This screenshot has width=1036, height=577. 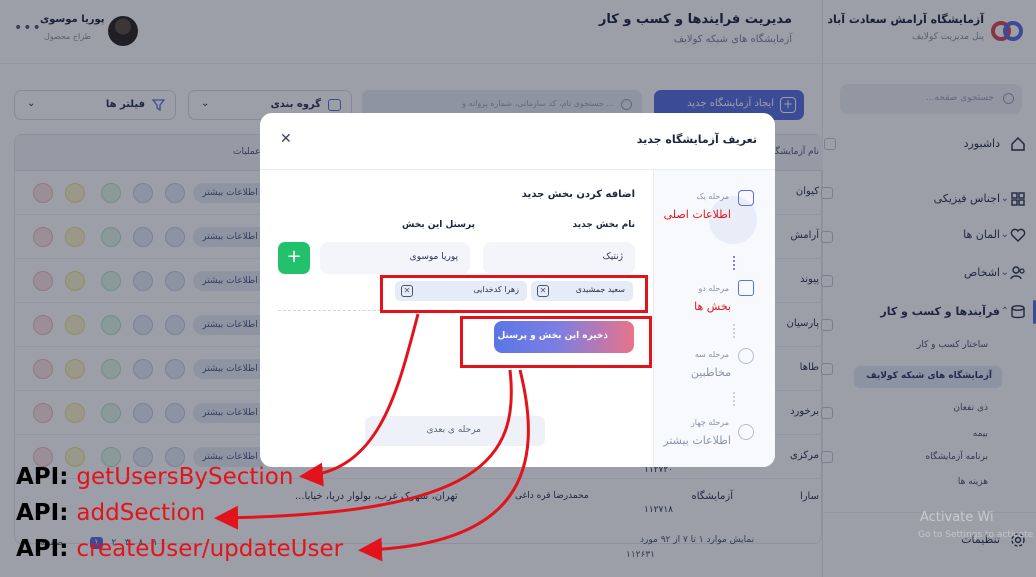 What do you see at coordinates (976, 535) in the screenshot?
I see `activation-watermark-sub: Go to Settings to activate` at bounding box center [976, 535].